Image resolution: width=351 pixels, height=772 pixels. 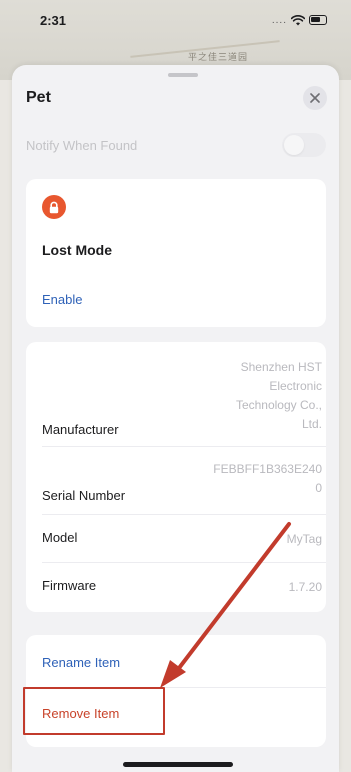 What do you see at coordinates (304, 539) in the screenshot?
I see `model-value: MyTag` at bounding box center [304, 539].